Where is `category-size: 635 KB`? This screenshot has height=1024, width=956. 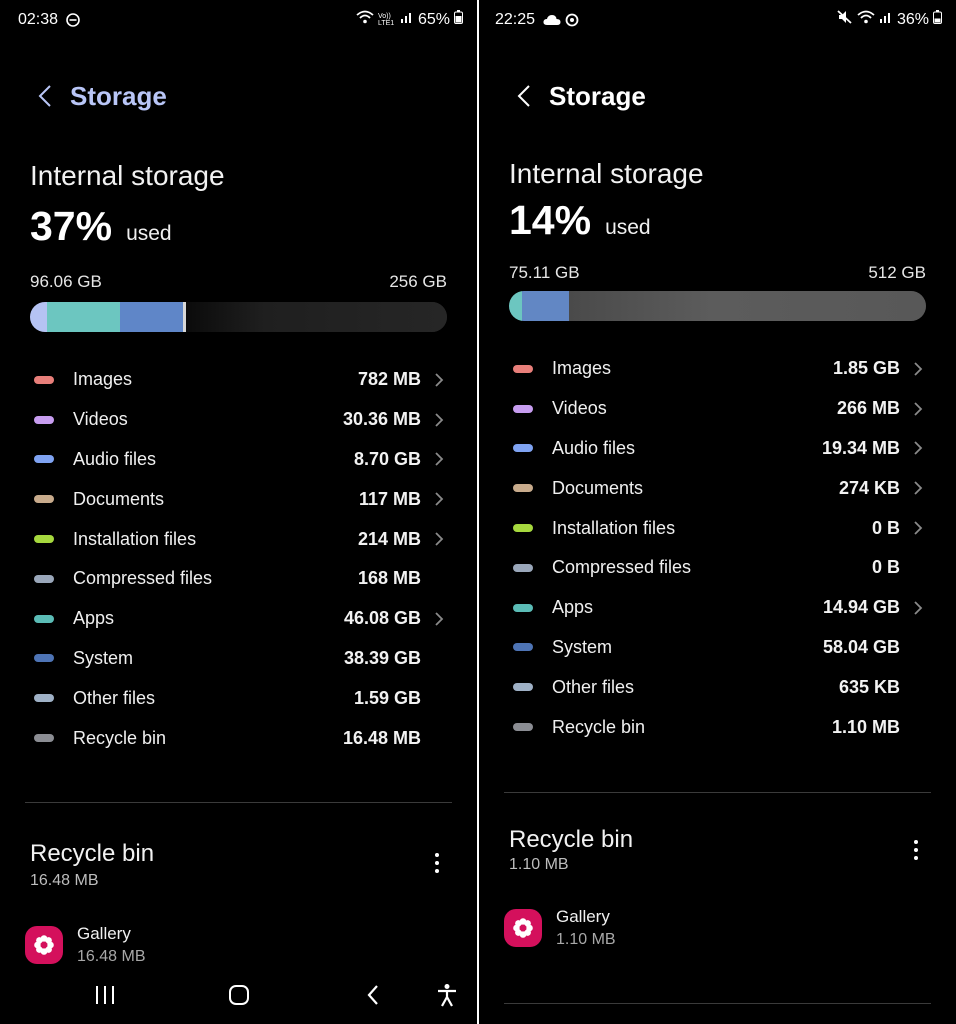
category-size: 635 KB is located at coordinates (869, 686).